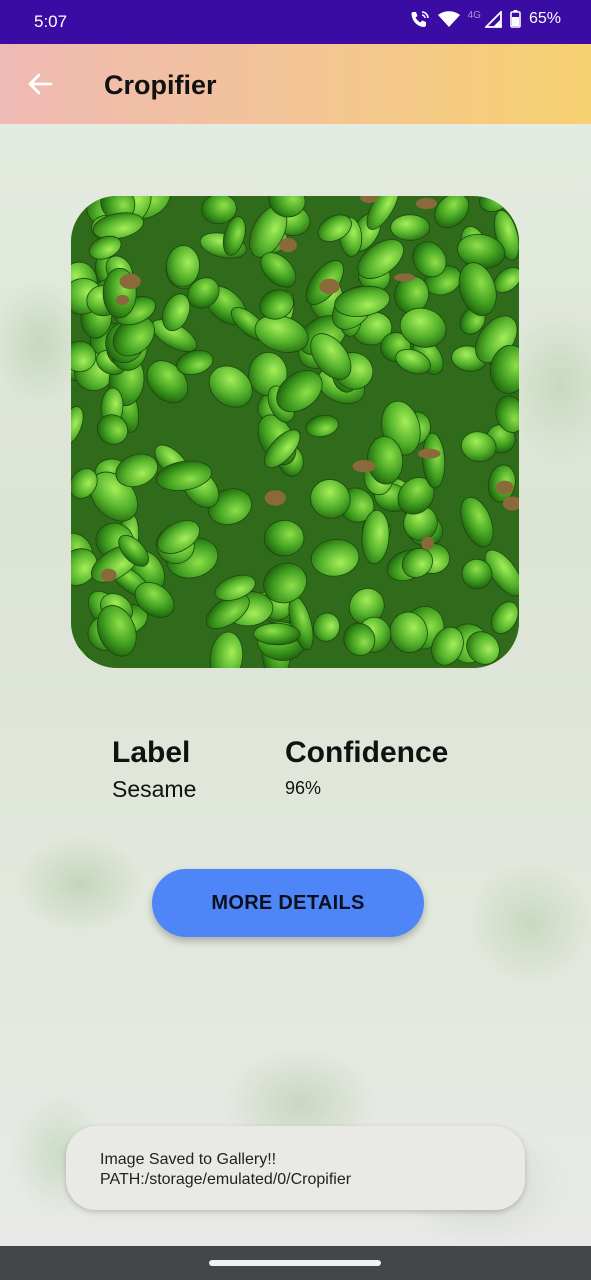 This screenshot has height=1280, width=591. What do you see at coordinates (160, 85) in the screenshot?
I see `app-title: Cropifier` at bounding box center [160, 85].